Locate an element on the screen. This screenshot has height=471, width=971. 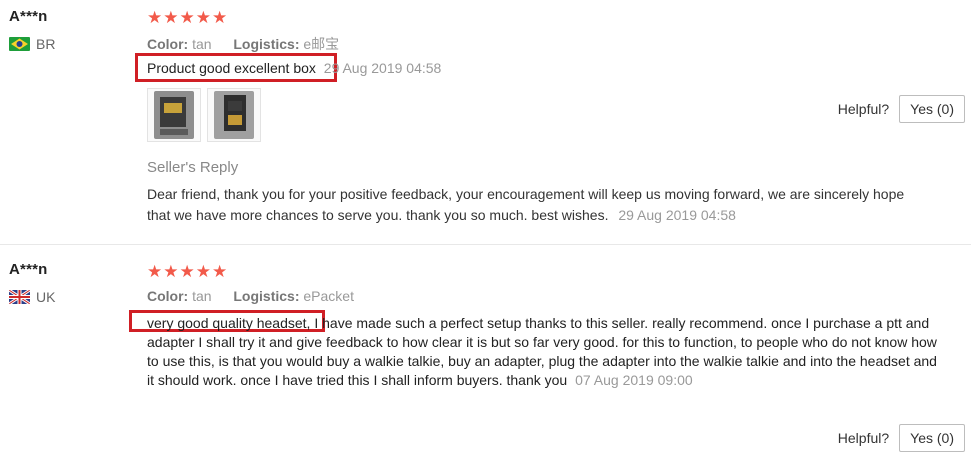
logistics-value: ePacket is located at coordinates (328, 296).